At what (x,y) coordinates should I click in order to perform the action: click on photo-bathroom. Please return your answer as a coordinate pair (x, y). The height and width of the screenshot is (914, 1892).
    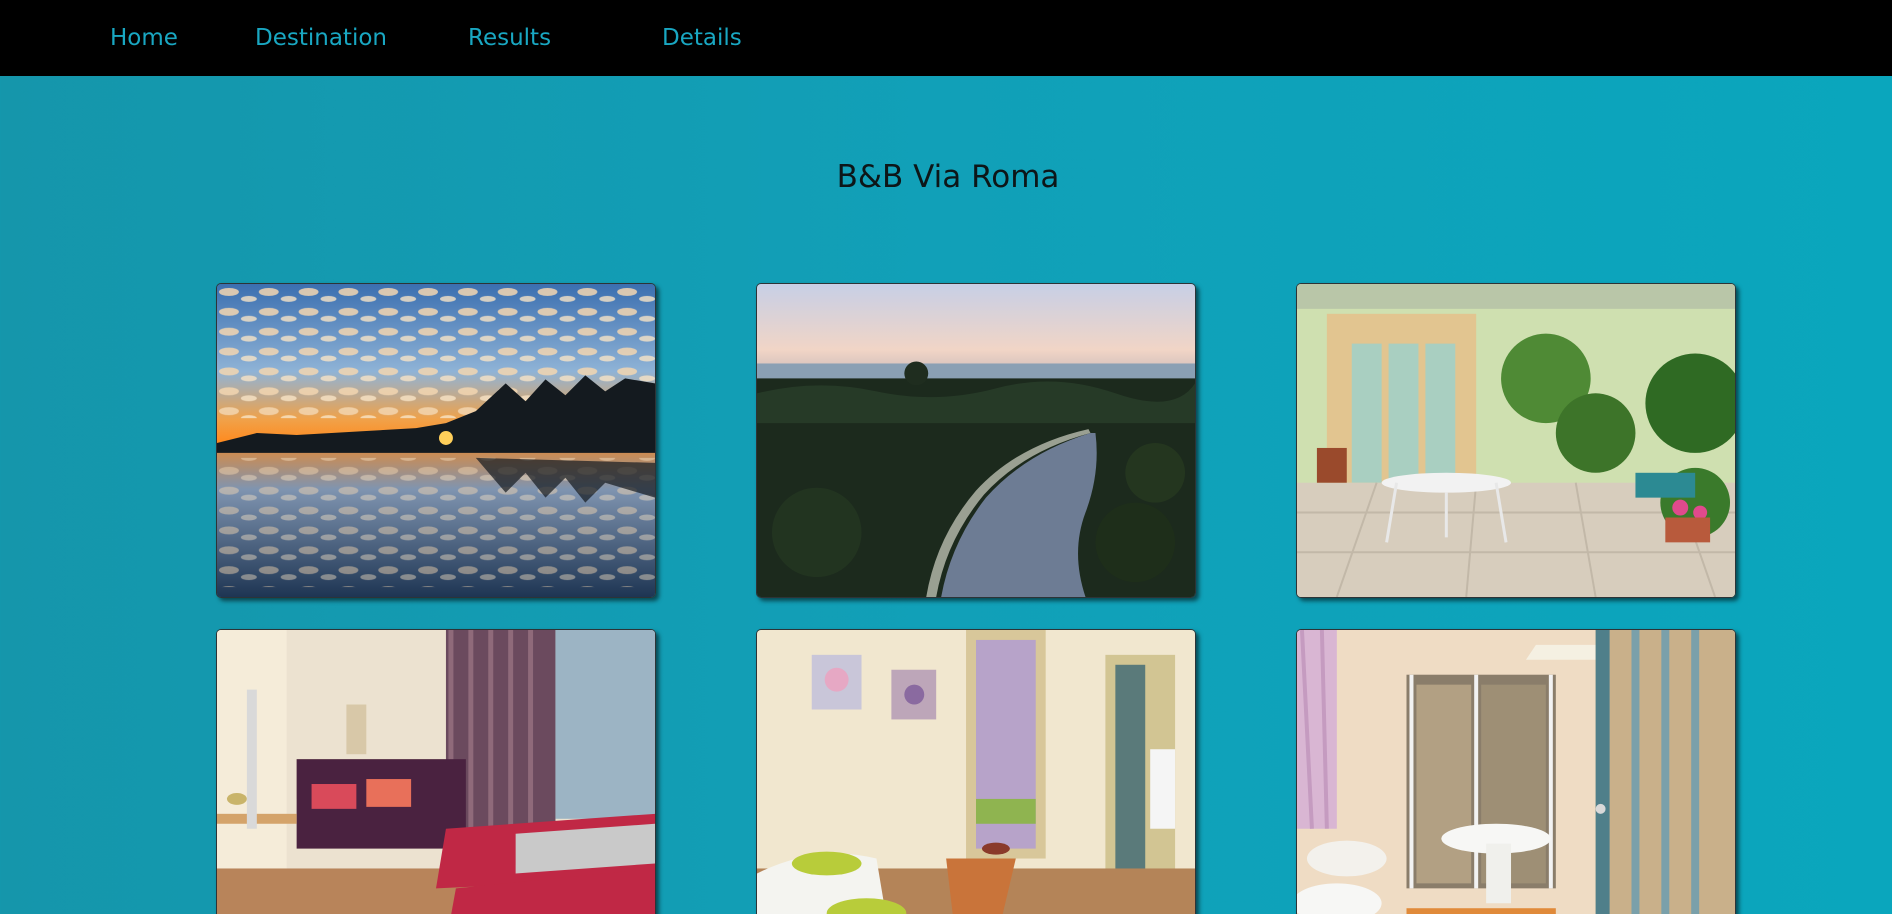
    Looking at the image, I should click on (1516, 771).